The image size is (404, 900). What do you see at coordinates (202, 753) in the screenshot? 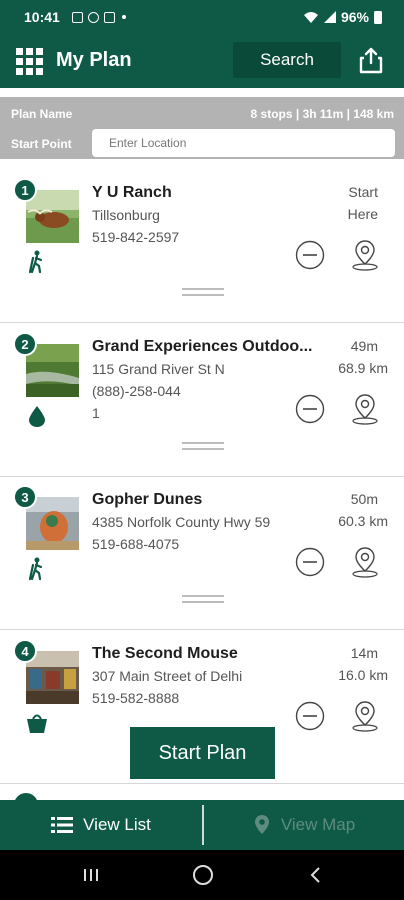
I see `start-plan-button: Start Plan` at bounding box center [202, 753].